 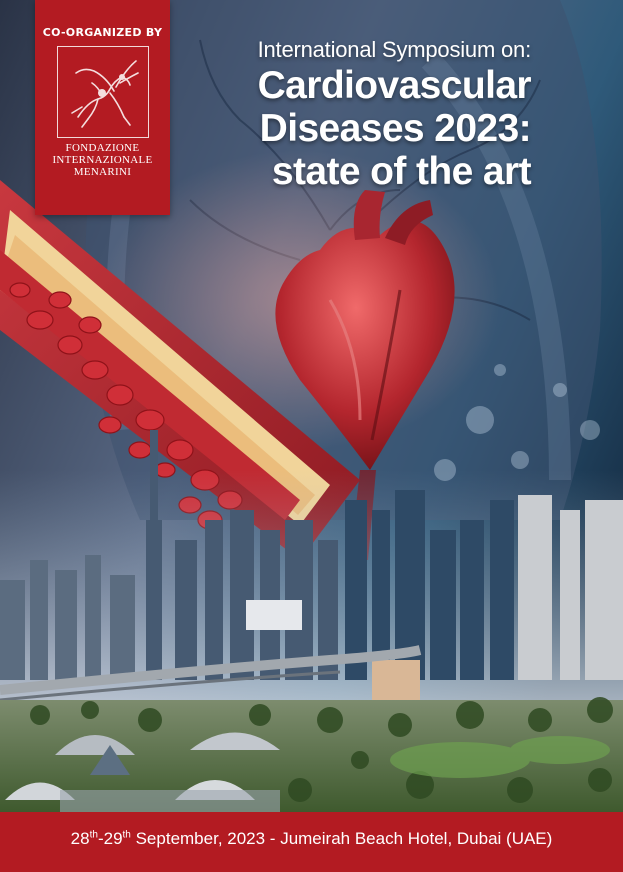 I want to click on end-day-suffix: th, so click(x=126, y=835).